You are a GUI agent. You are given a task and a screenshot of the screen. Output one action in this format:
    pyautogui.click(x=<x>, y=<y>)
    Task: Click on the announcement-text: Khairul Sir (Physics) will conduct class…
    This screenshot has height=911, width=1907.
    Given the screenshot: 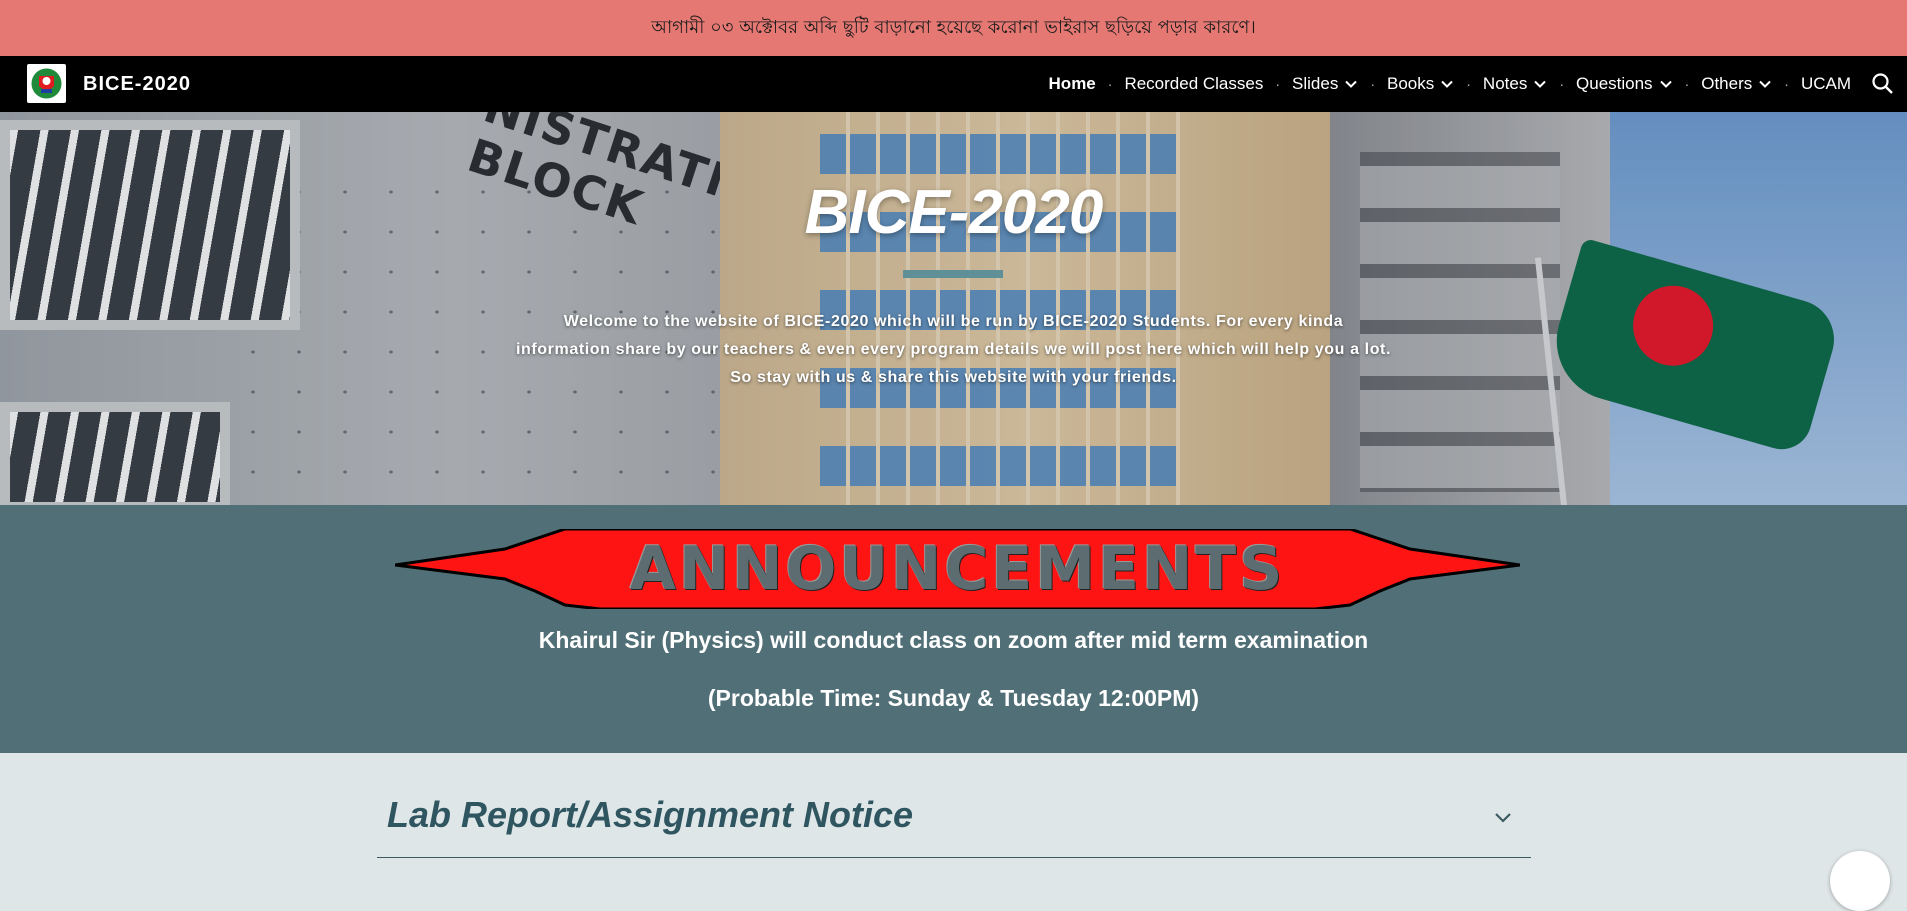 What is the action you would take?
    pyautogui.click(x=953, y=640)
    